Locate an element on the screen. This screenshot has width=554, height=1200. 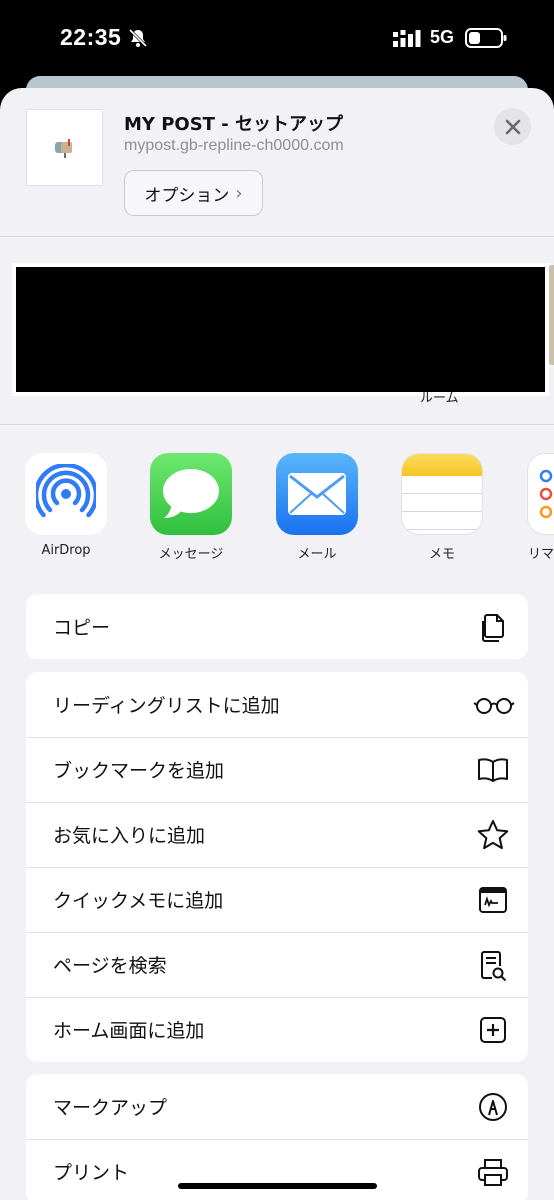
more-actions-group: マークアップ プリント is located at coordinates (277, 1137).